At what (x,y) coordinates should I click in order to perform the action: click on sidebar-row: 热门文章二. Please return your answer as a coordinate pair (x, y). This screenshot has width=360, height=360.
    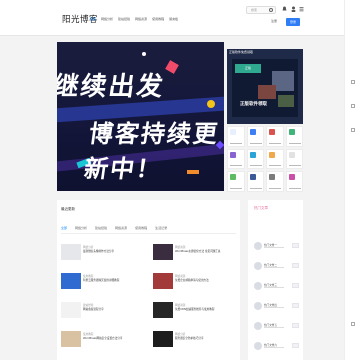
    Looking at the image, I should click on (276, 269).